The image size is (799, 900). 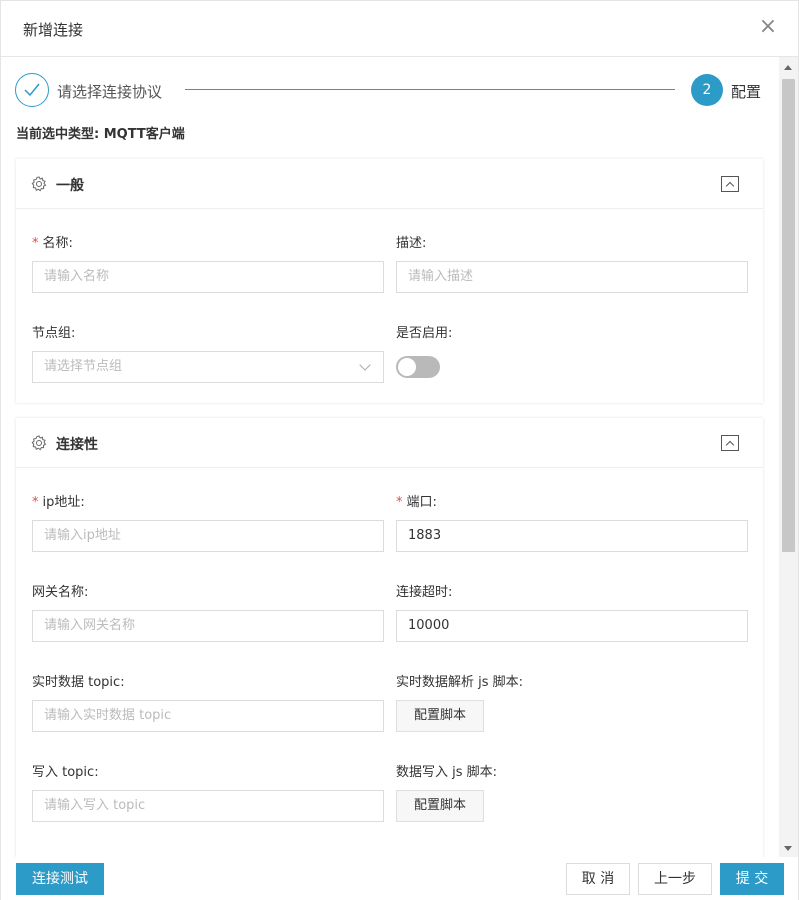 I want to click on timeout-input: 10000, so click(x=572, y=626).